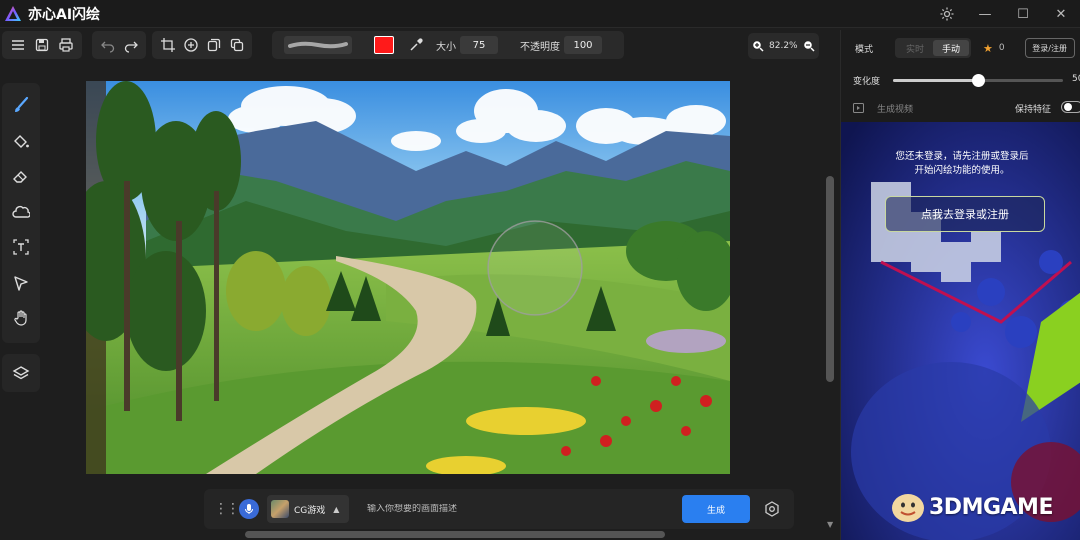 The height and width of the screenshot is (540, 1080). I want to click on redo-button, so click(130, 45).